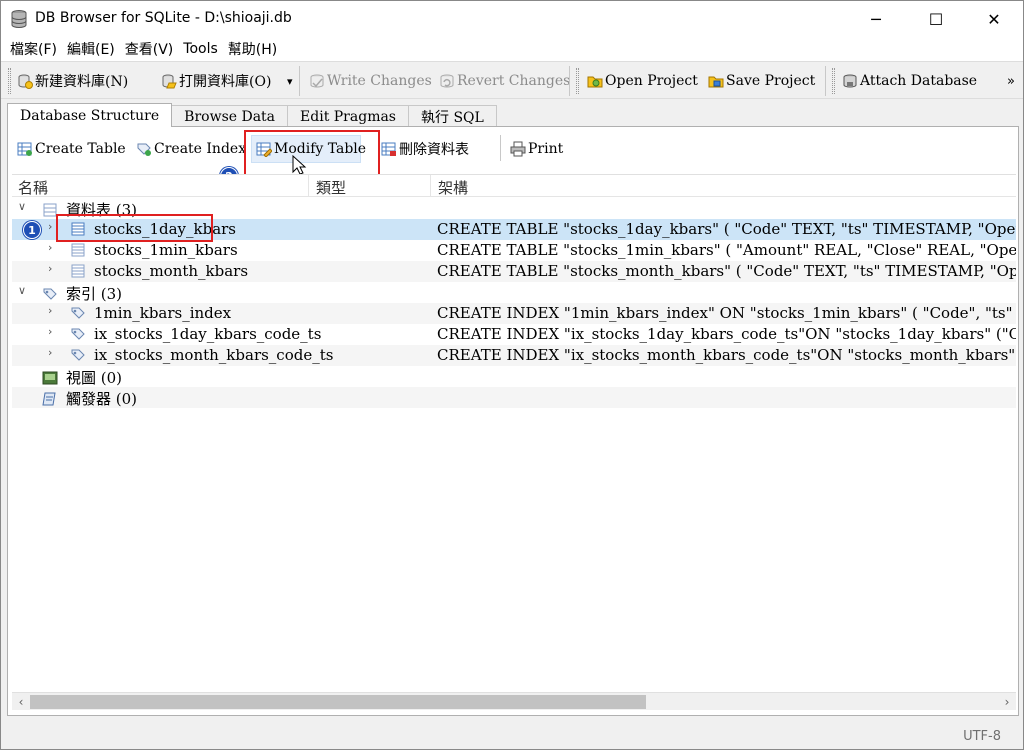 The height and width of the screenshot is (750, 1024). What do you see at coordinates (30, 187) in the screenshot?
I see `column-name-header: 名稱` at bounding box center [30, 187].